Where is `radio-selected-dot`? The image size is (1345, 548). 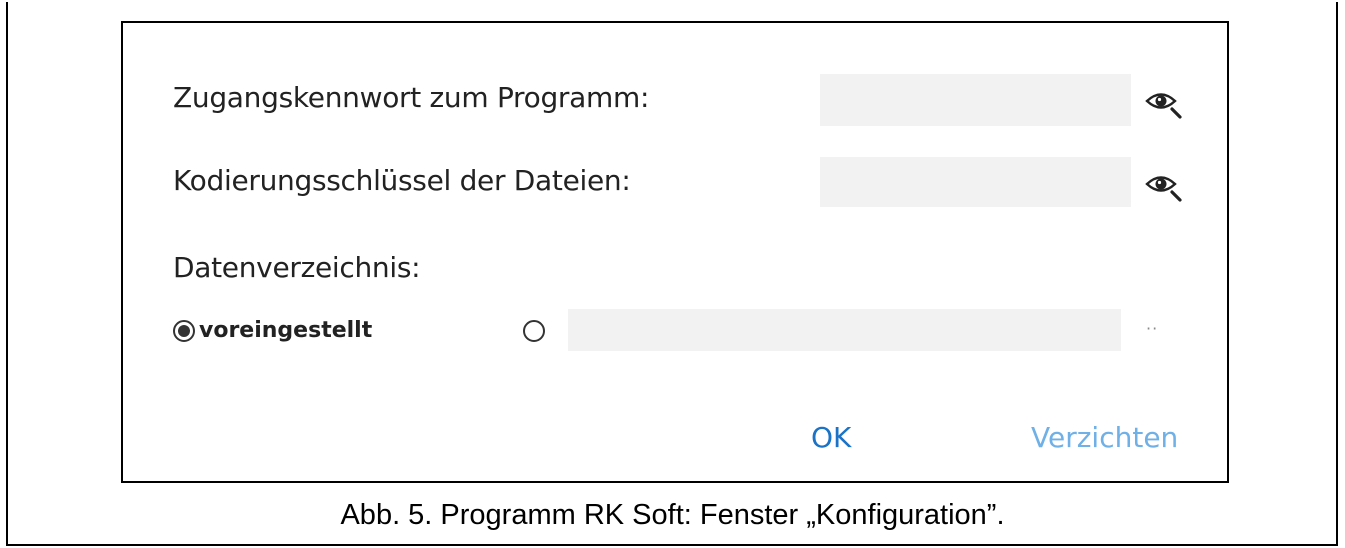
radio-selected-dot is located at coordinates (184, 330).